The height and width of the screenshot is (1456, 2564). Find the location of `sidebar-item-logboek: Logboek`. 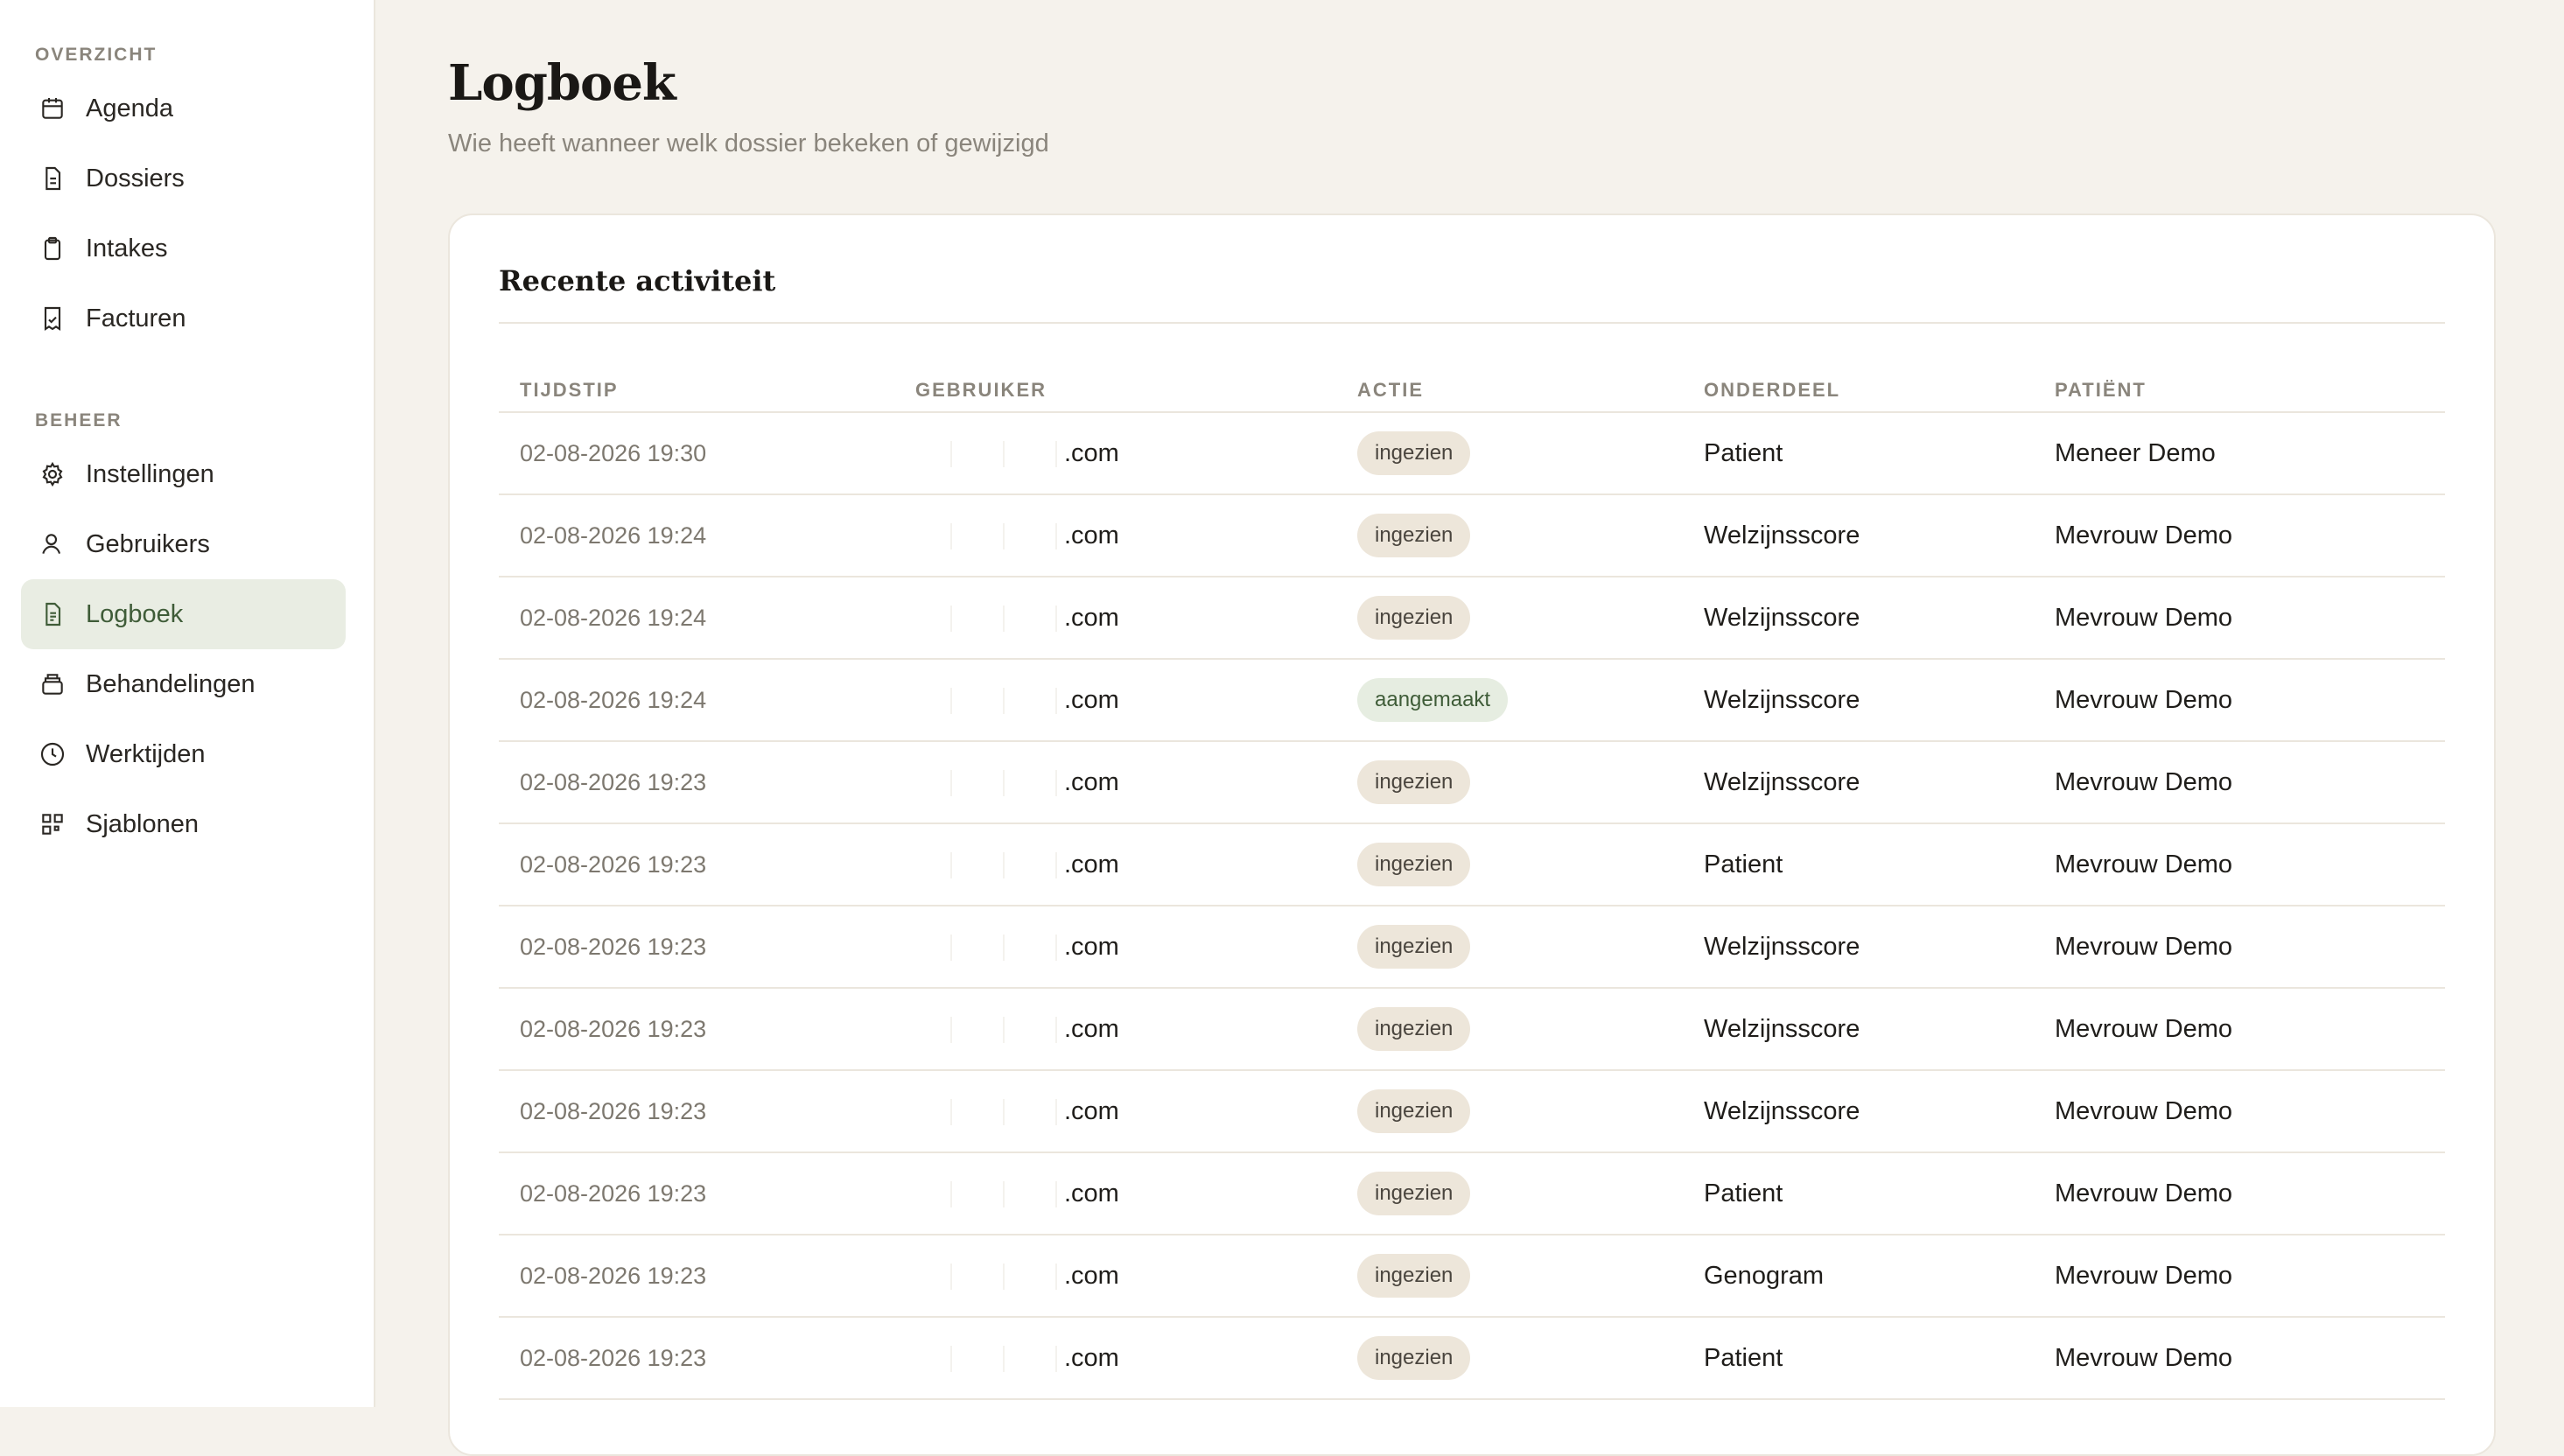

sidebar-item-logboek: Logboek is located at coordinates (183, 614).